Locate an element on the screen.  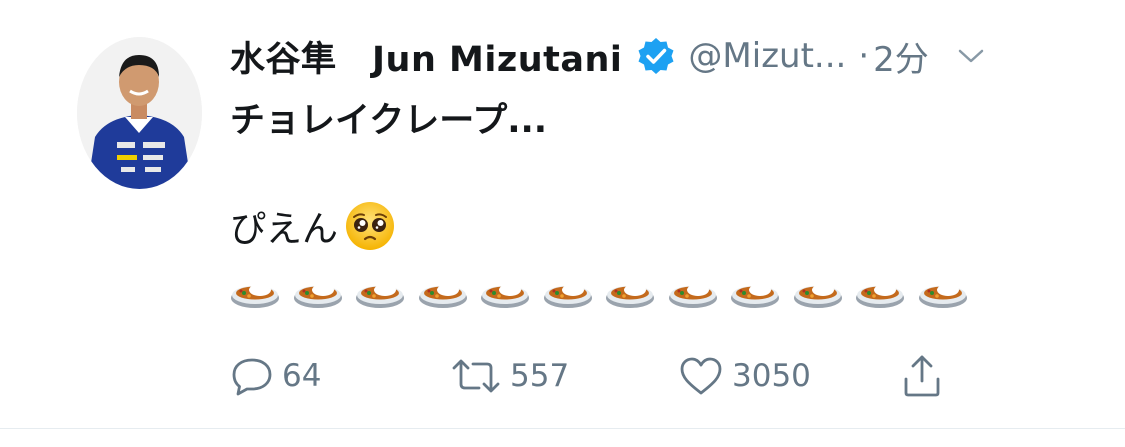
like-button: 3050 is located at coordinates (744, 376).